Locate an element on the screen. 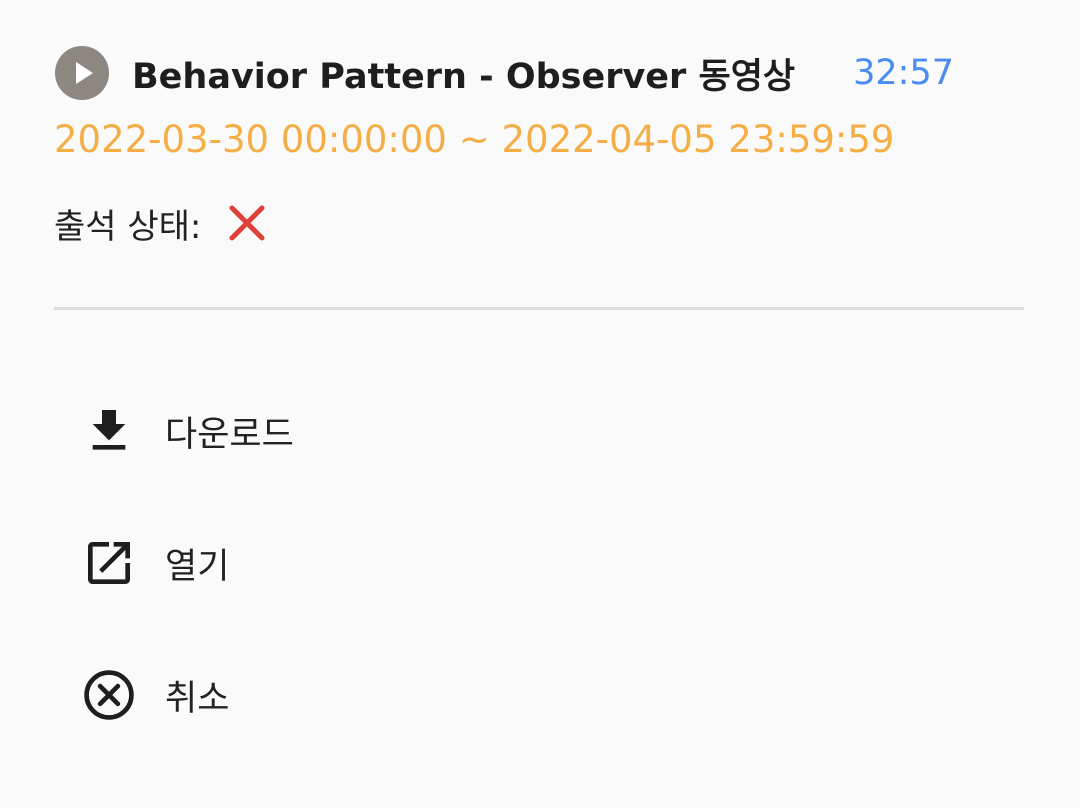  video-header: Behavior Pattern - Observer 동영상 32:57 is located at coordinates (504, 73).